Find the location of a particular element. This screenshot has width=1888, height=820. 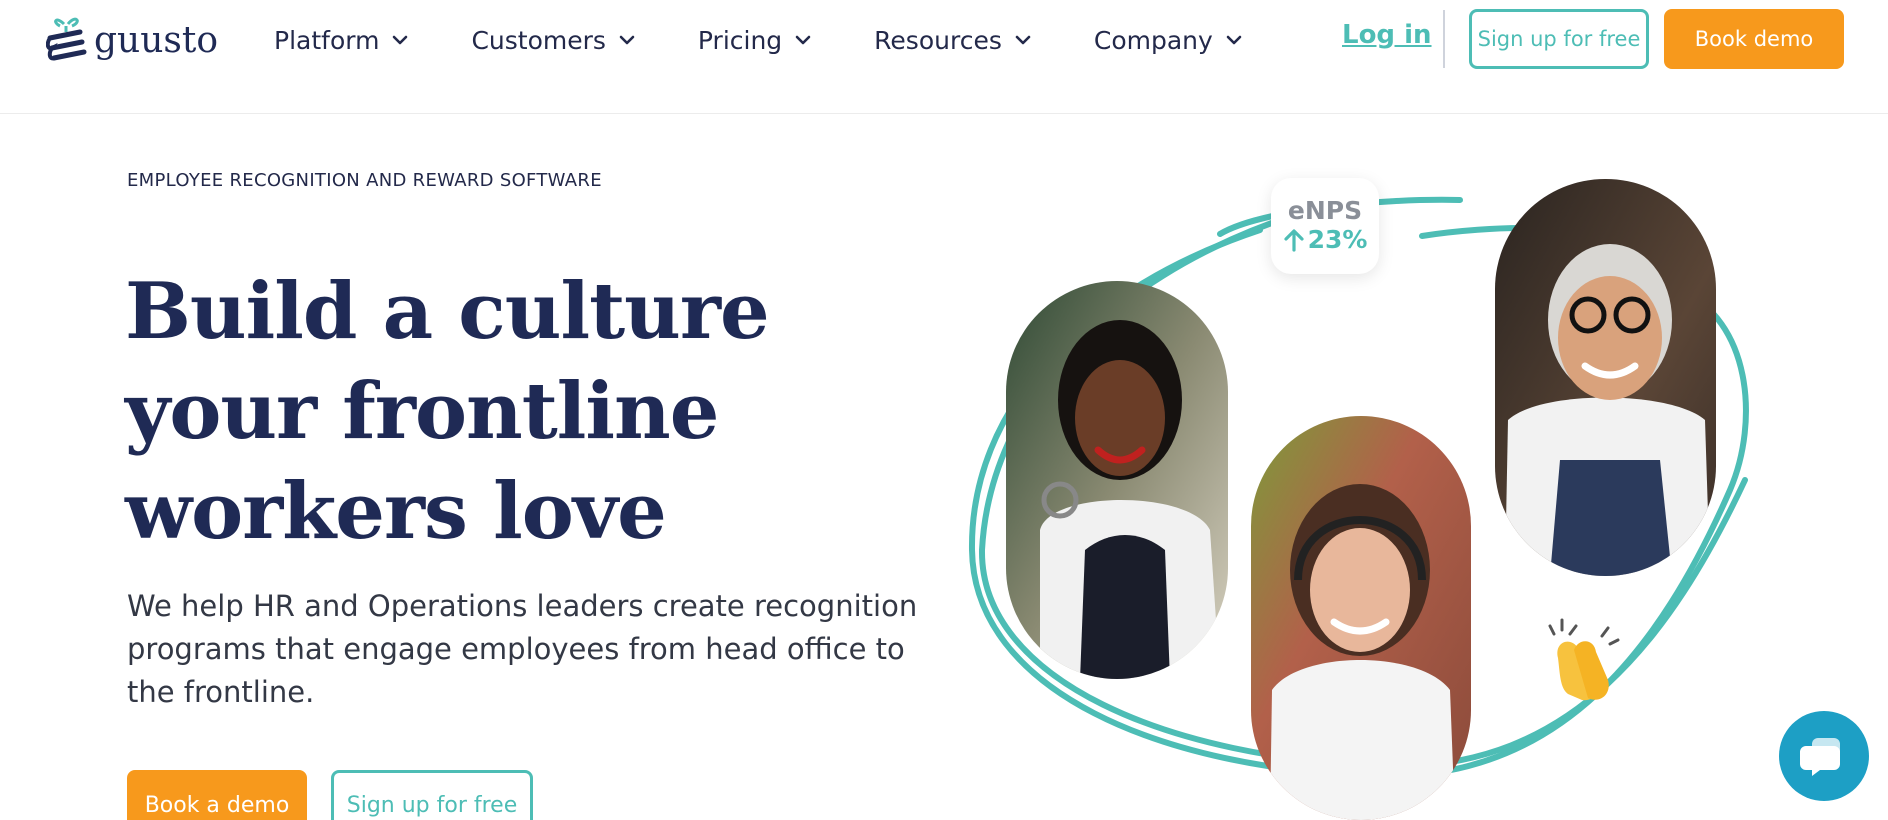

nav-item-customers: Customers is located at coordinates (553, 40).